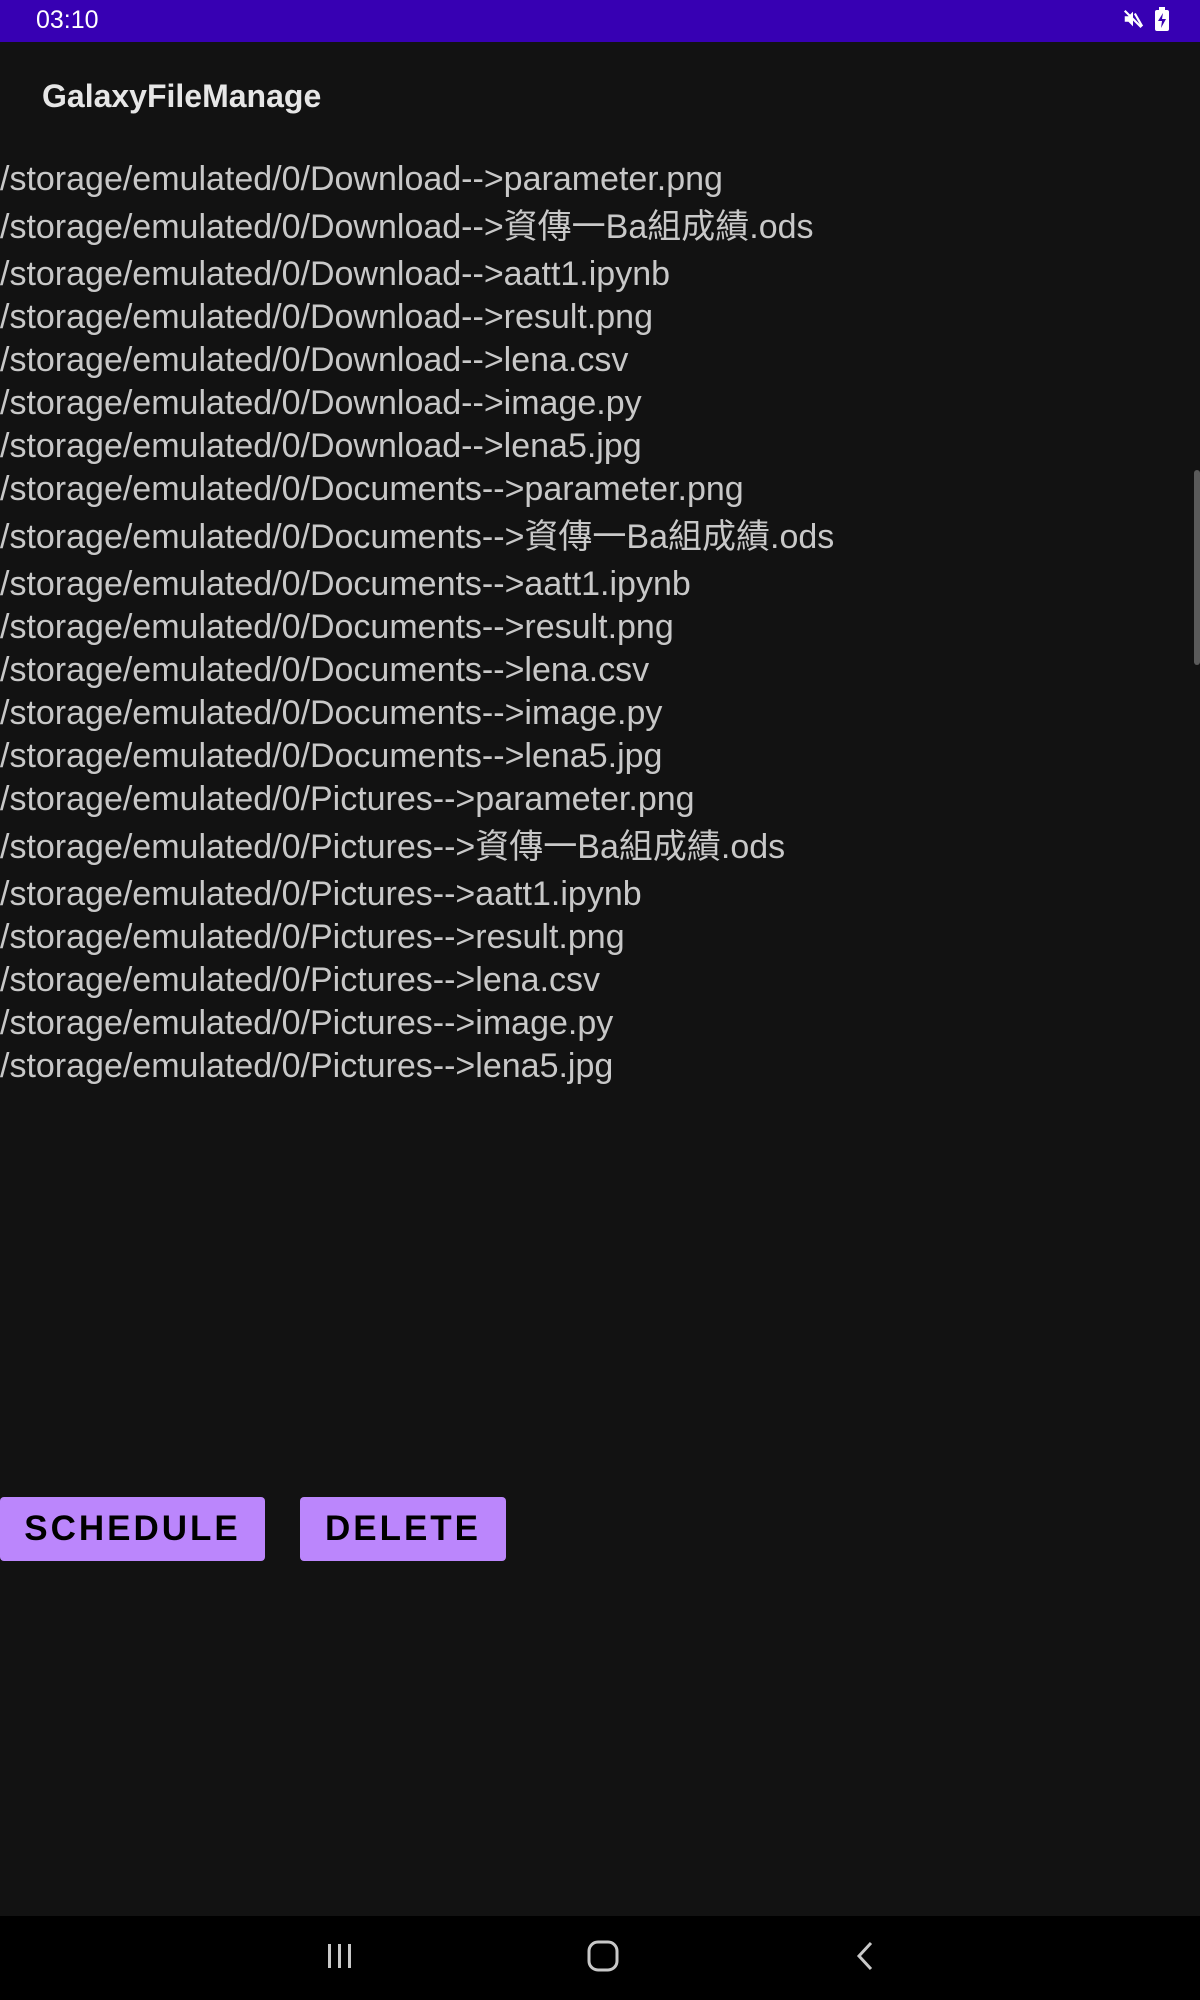 The height and width of the screenshot is (2000, 1200). Describe the element at coordinates (307, 1066) in the screenshot. I see `file-list-item: /storage/emulated/0/Pictures-->lena5.jpg` at that location.